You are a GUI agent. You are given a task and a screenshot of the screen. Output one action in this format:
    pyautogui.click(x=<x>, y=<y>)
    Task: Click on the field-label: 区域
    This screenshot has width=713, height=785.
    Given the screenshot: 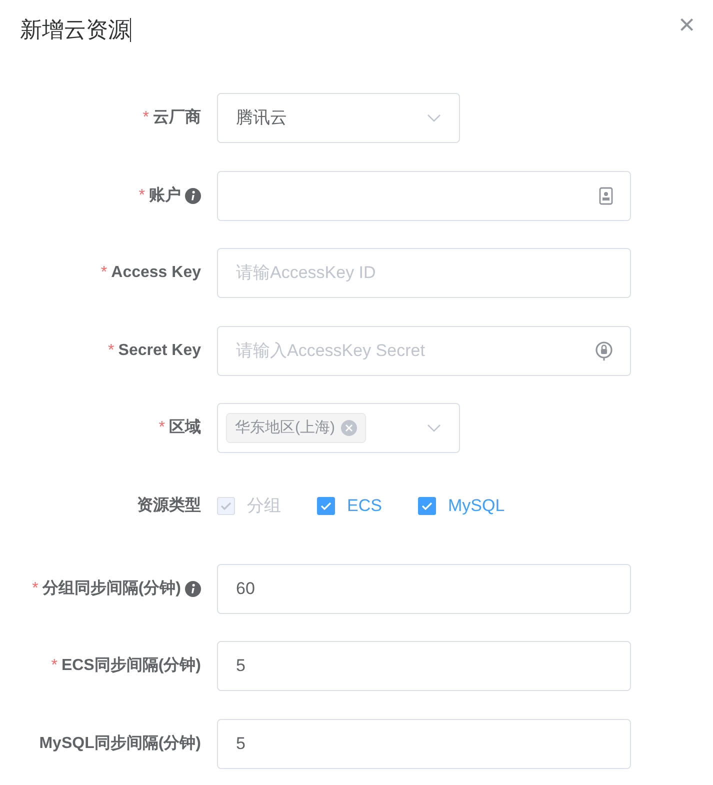 What is the action you would take?
    pyautogui.click(x=185, y=428)
    